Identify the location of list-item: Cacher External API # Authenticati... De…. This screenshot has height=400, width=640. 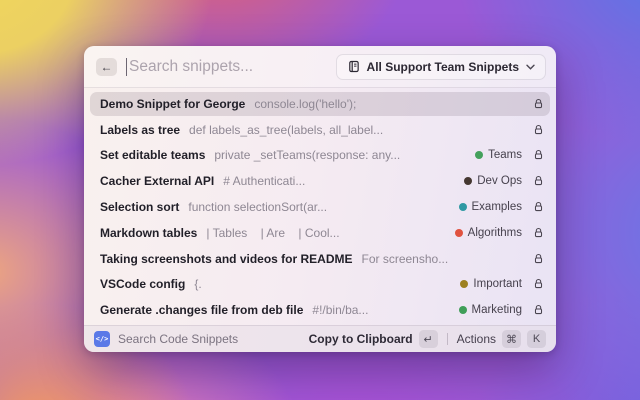
(320, 181).